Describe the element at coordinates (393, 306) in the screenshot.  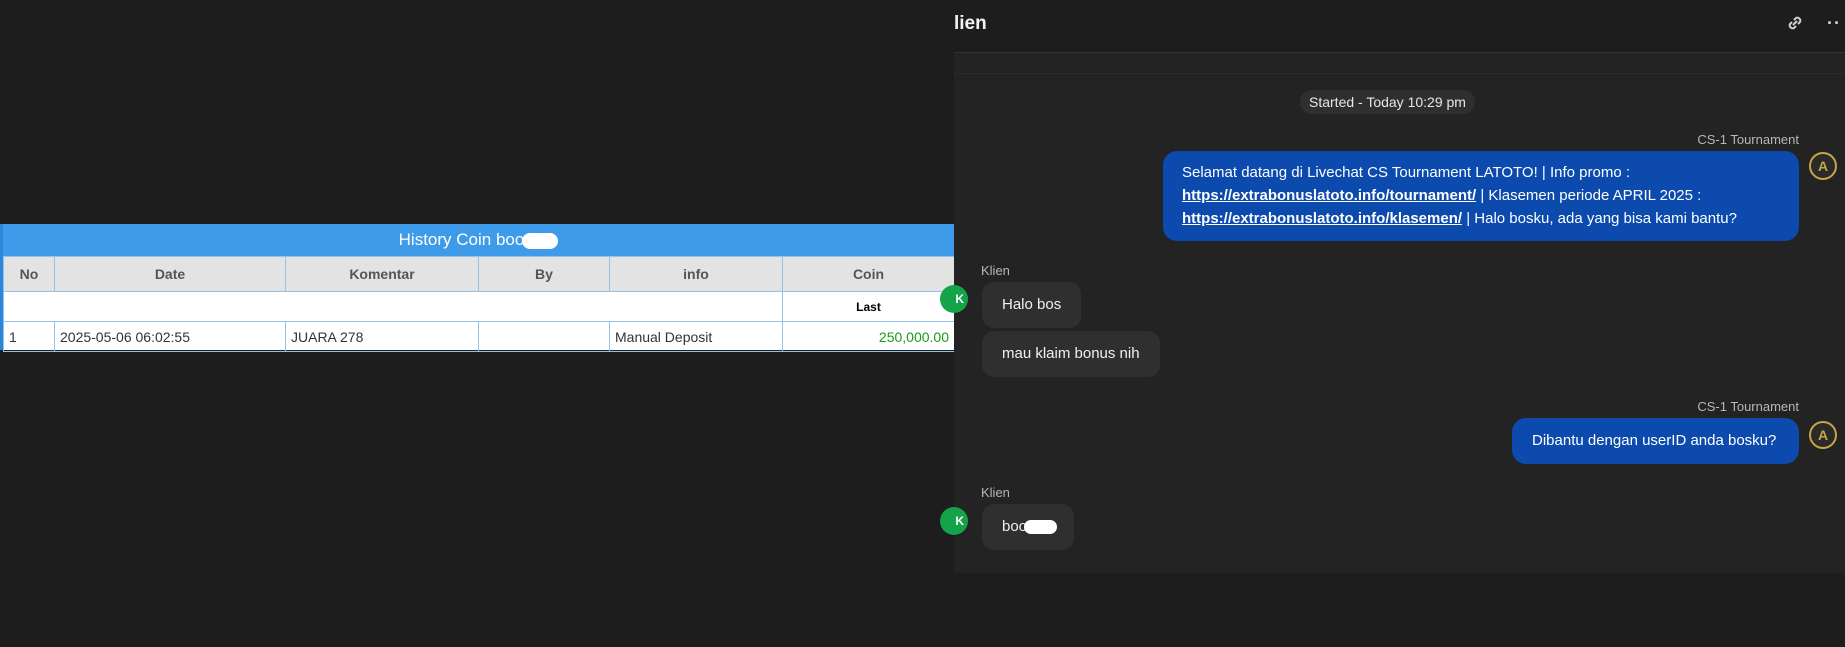
I see `last-row-empty` at that location.